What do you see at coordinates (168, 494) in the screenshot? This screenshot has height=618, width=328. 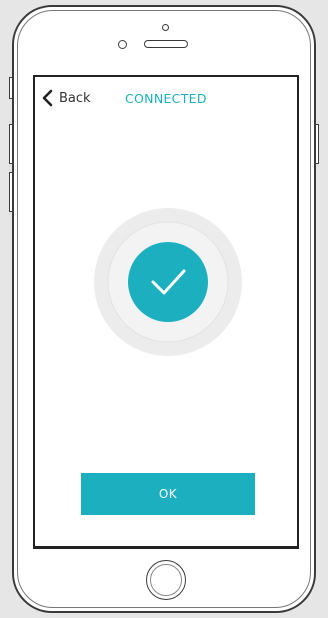 I see `ok-button: OK` at bounding box center [168, 494].